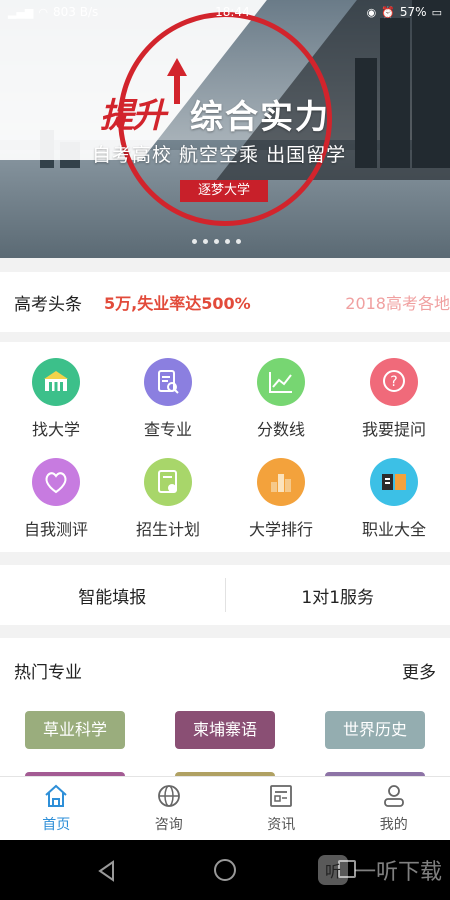  I want to click on status-bar: ▂▄▆ ◠ 803 B/s 18:44 ◉ ⏰ 57% ▭, so click(225, 12).